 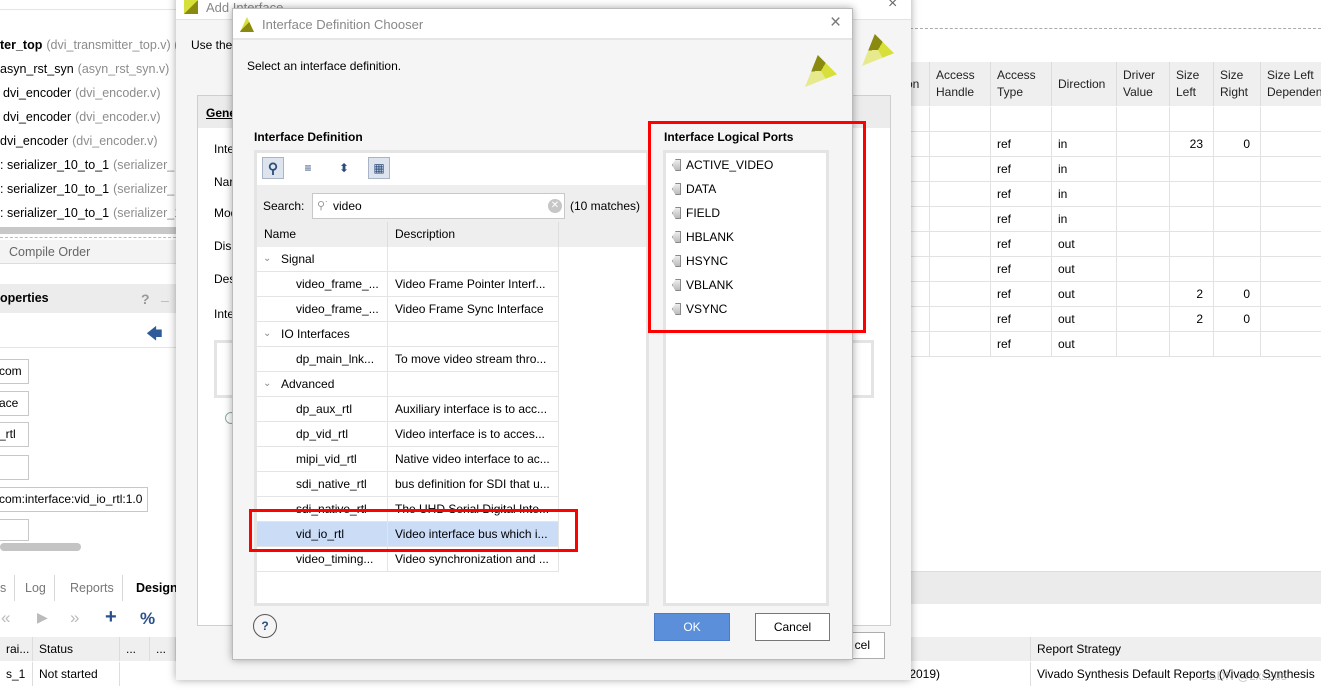 I want to click on ports-column-header: Size Right, so click(x=1237, y=84).